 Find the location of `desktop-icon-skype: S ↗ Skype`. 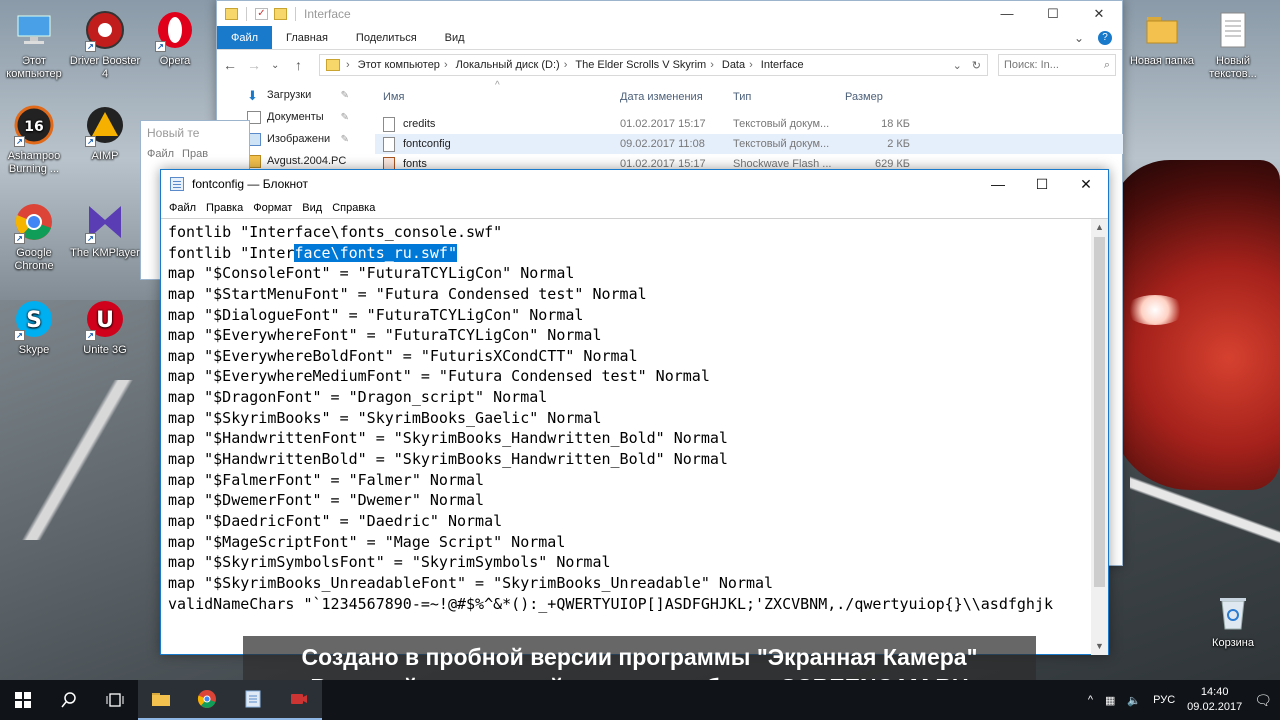

desktop-icon-skype: S ↗ Skype is located at coordinates (35, 327).